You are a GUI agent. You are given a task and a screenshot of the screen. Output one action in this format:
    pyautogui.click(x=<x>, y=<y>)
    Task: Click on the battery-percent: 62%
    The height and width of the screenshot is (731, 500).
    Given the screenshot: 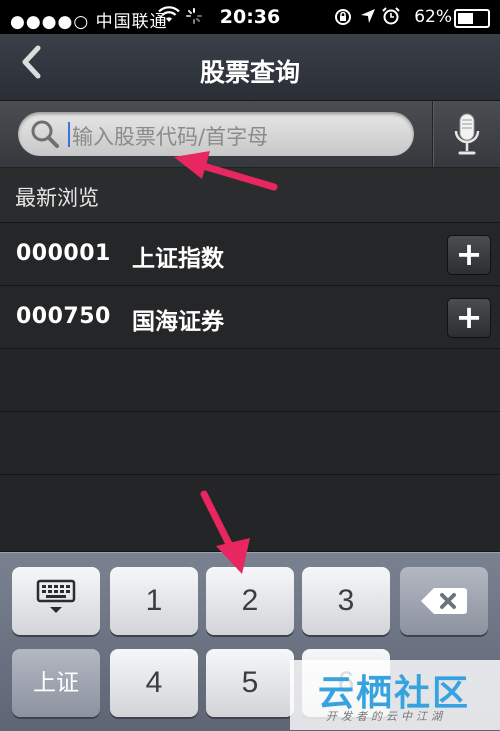 What is the action you would take?
    pyautogui.click(x=433, y=17)
    